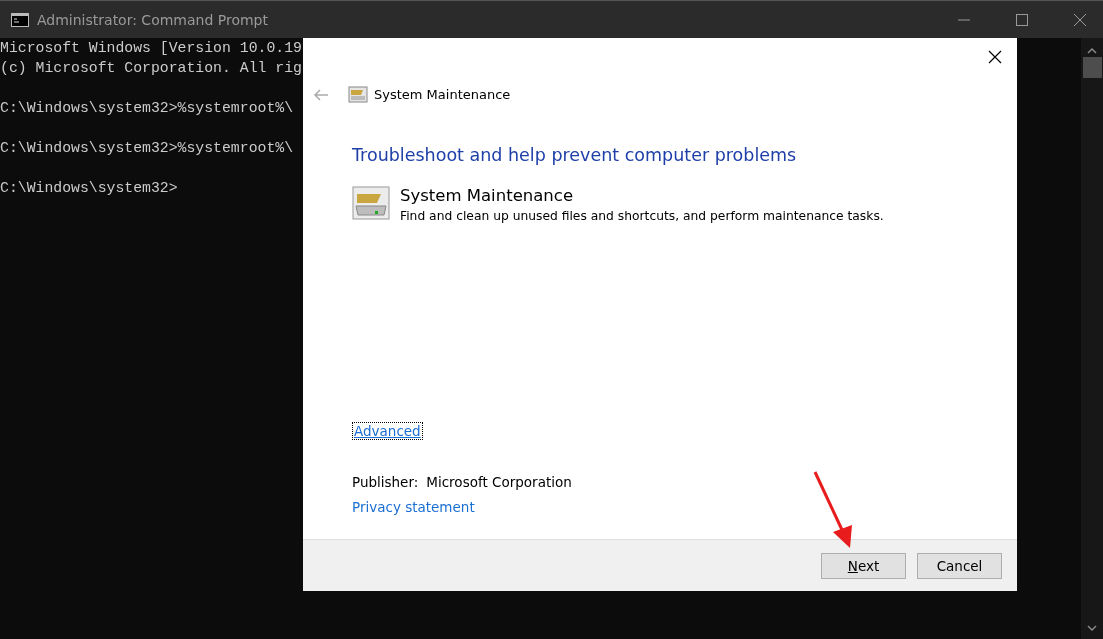 The width and height of the screenshot is (1103, 639). Describe the element at coordinates (575, 155) in the screenshot. I see `dialog-heading: Troubleshoot and help prevent computer problems` at that location.